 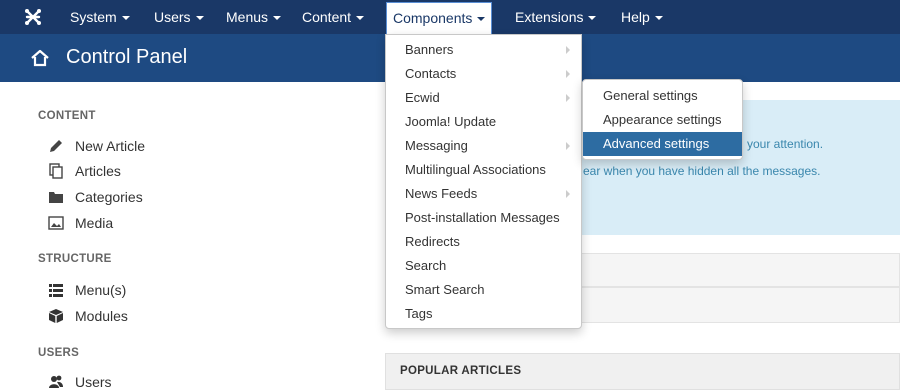 I want to click on home-icon, so click(x=40, y=58).